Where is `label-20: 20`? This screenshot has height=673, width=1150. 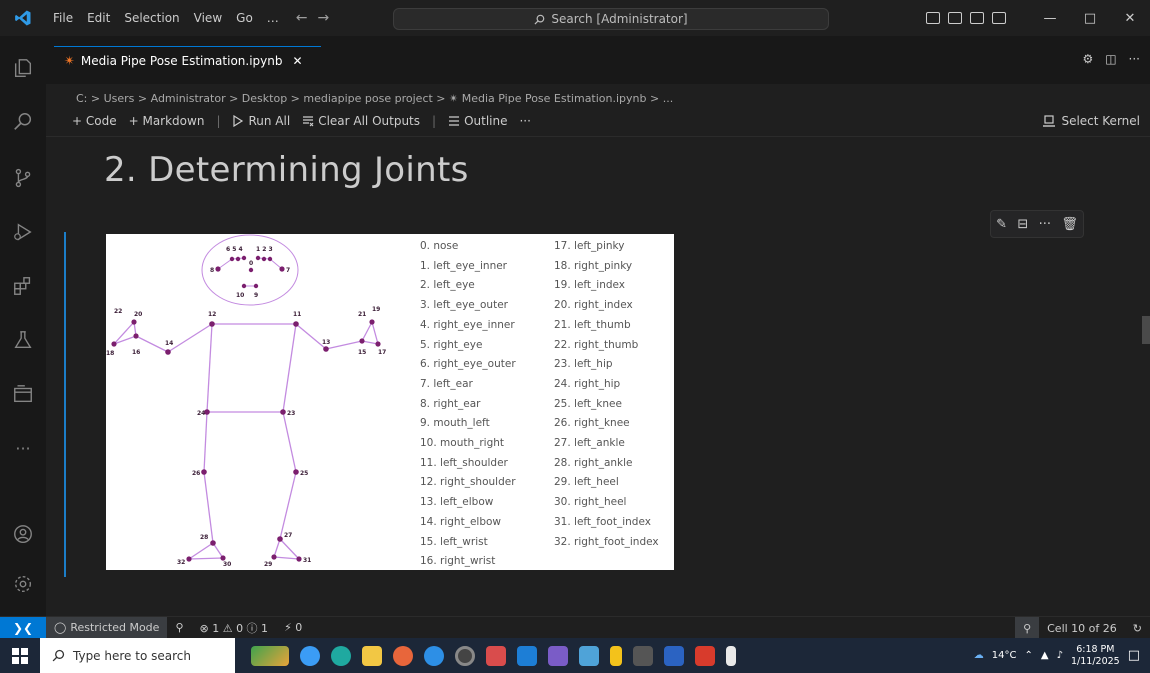
label-20: 20 is located at coordinates (138, 314).